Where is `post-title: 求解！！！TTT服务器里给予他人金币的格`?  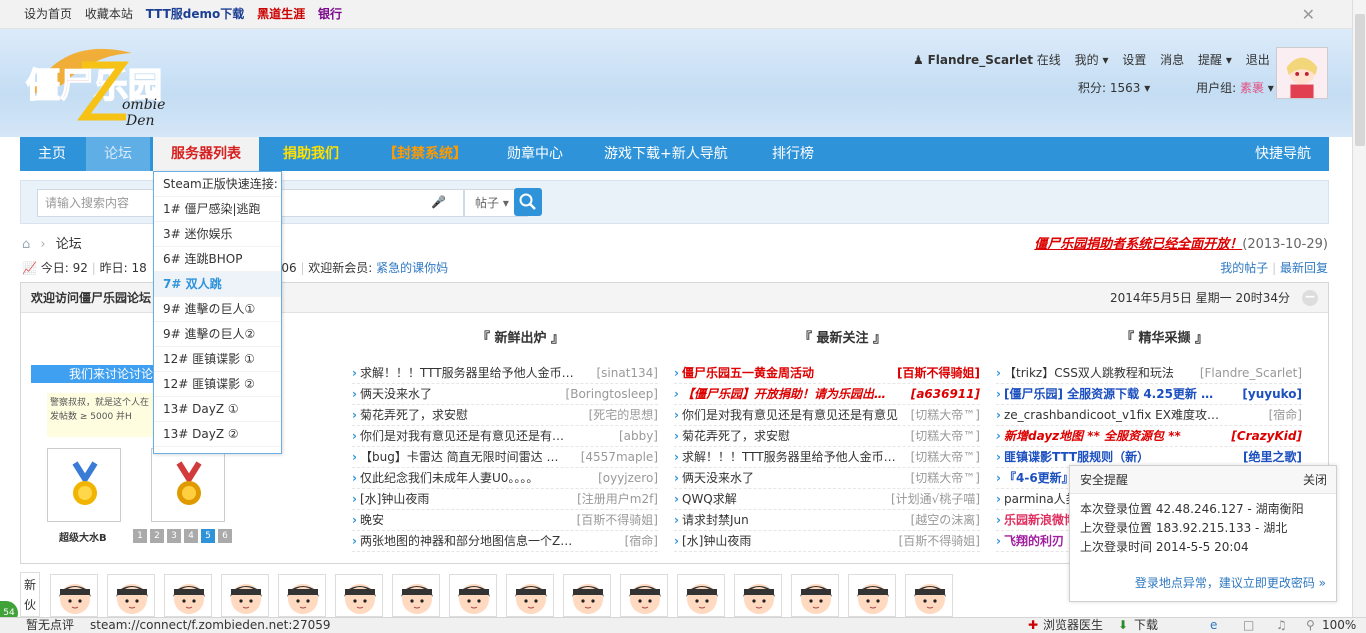 post-title: 求解！！！TTT服务器里给予他人金币的格 is located at coordinates (786, 457).